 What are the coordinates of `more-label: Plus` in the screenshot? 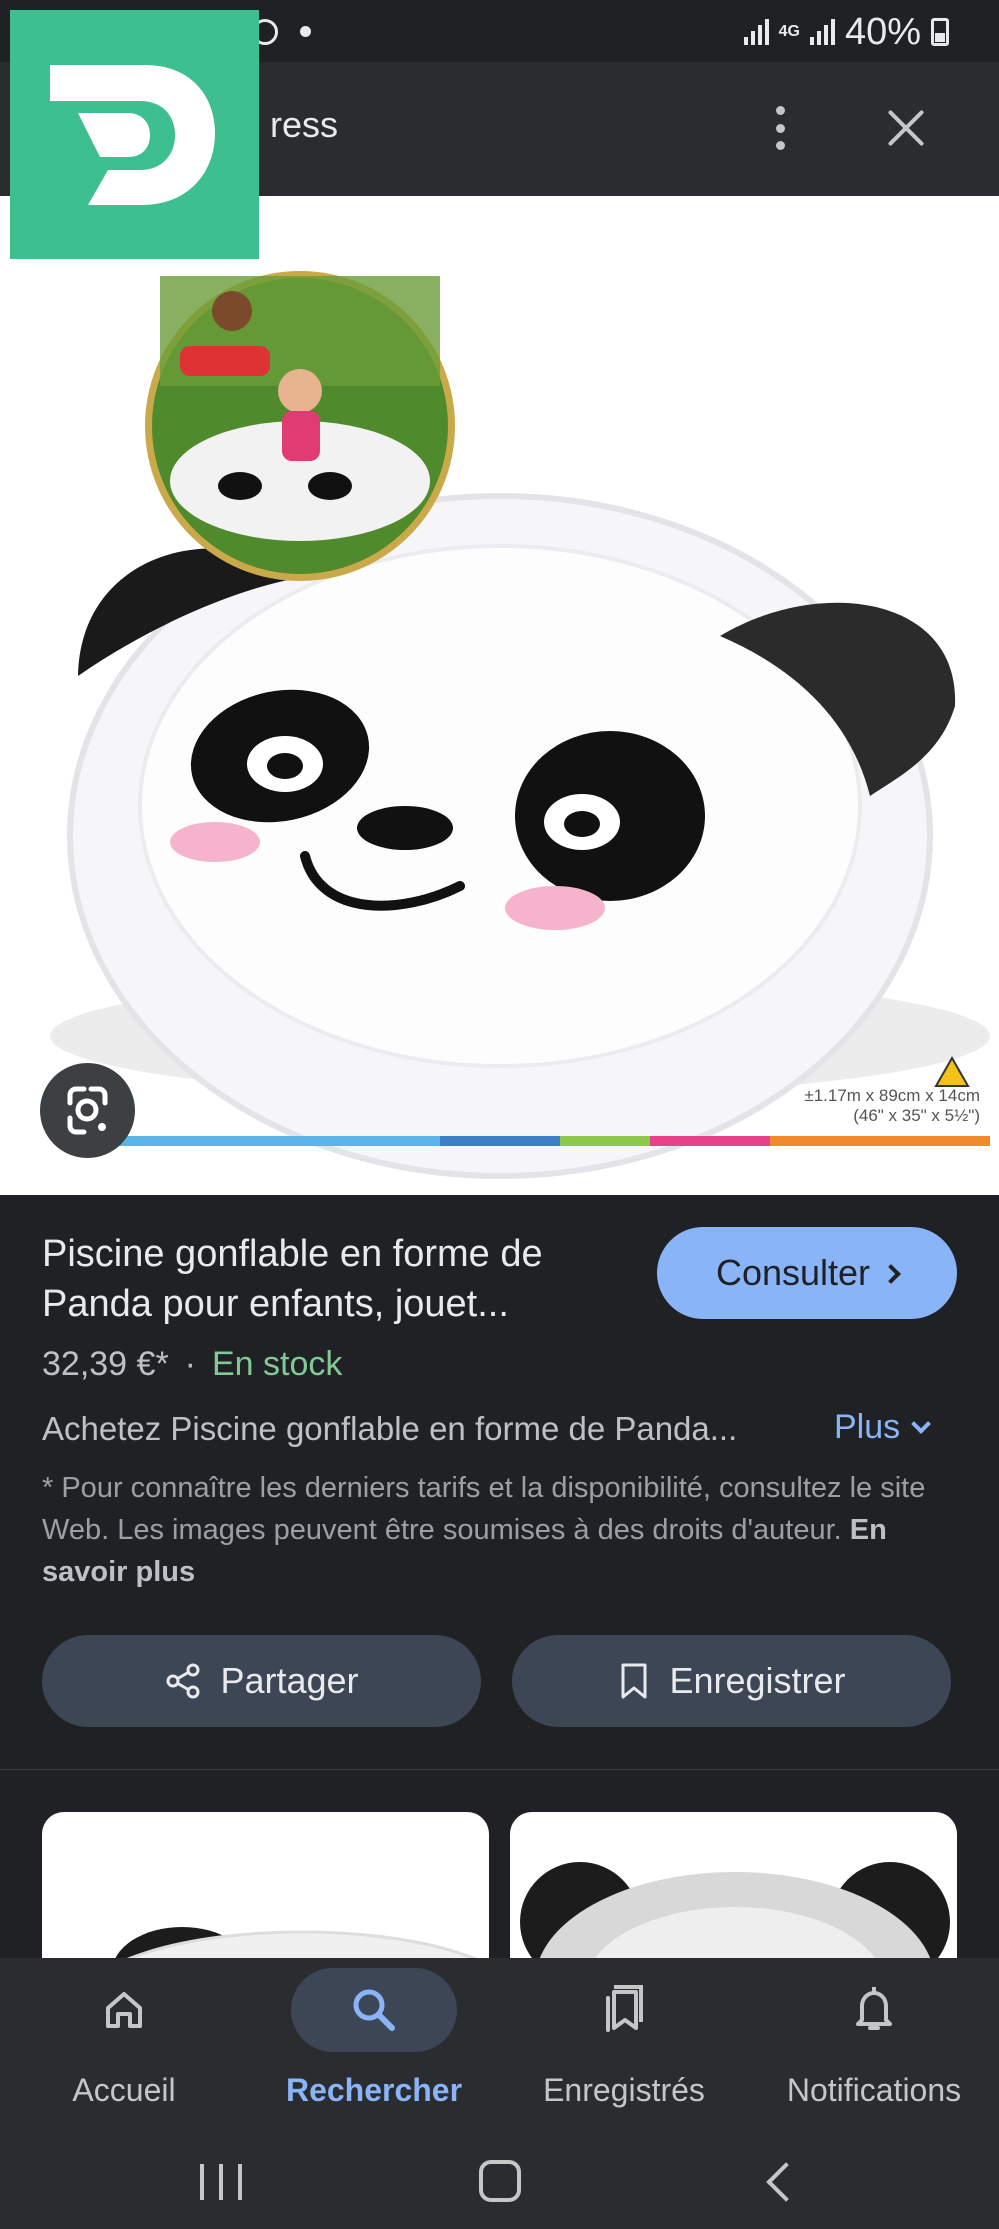 It's located at (867, 1427).